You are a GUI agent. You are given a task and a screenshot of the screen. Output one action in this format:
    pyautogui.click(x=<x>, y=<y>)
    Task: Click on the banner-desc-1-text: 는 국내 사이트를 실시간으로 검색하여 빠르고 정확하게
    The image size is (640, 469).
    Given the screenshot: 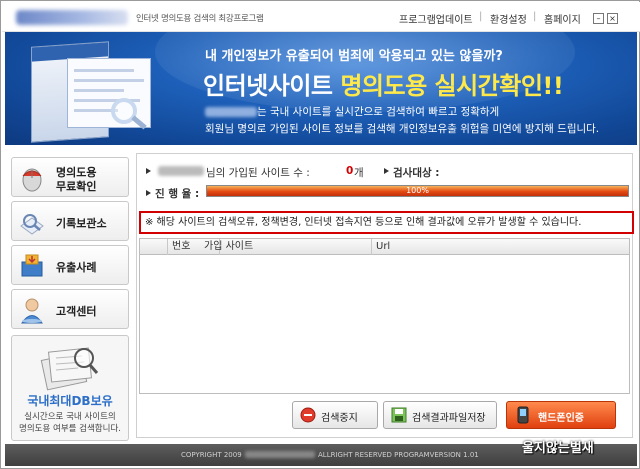 What is the action you would take?
    pyautogui.click(x=378, y=112)
    